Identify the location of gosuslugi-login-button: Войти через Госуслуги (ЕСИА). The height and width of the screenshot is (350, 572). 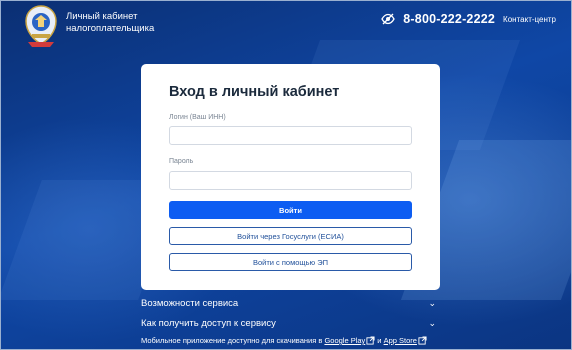
(290, 236).